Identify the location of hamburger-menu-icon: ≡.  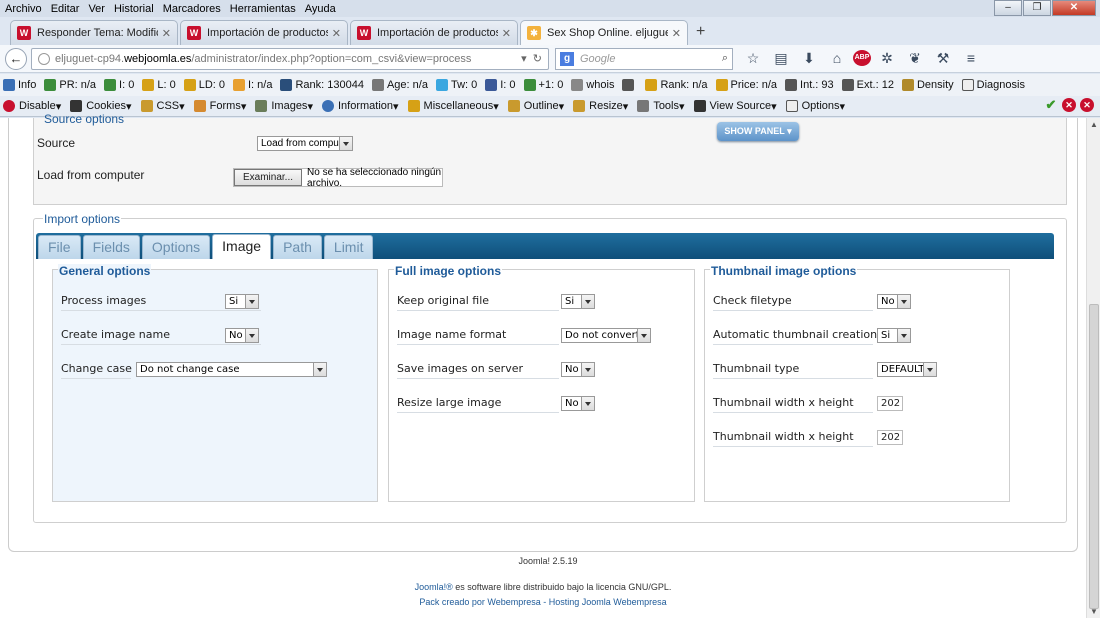
(971, 58).